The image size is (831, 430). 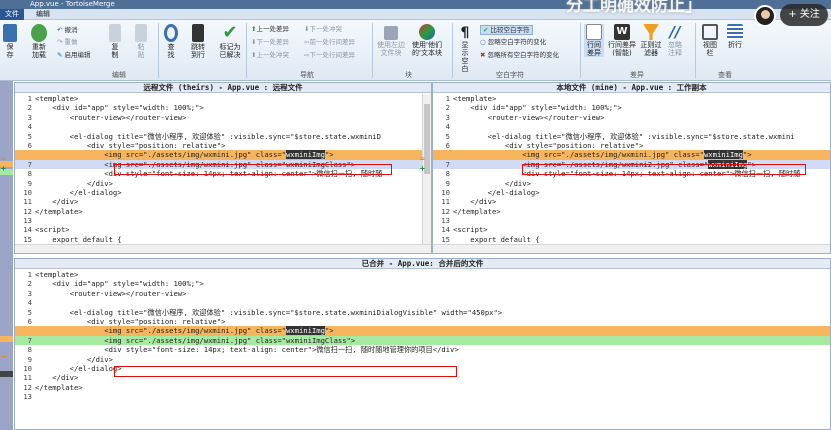 I want to click on line-text: </div>, so click(x=233, y=183).